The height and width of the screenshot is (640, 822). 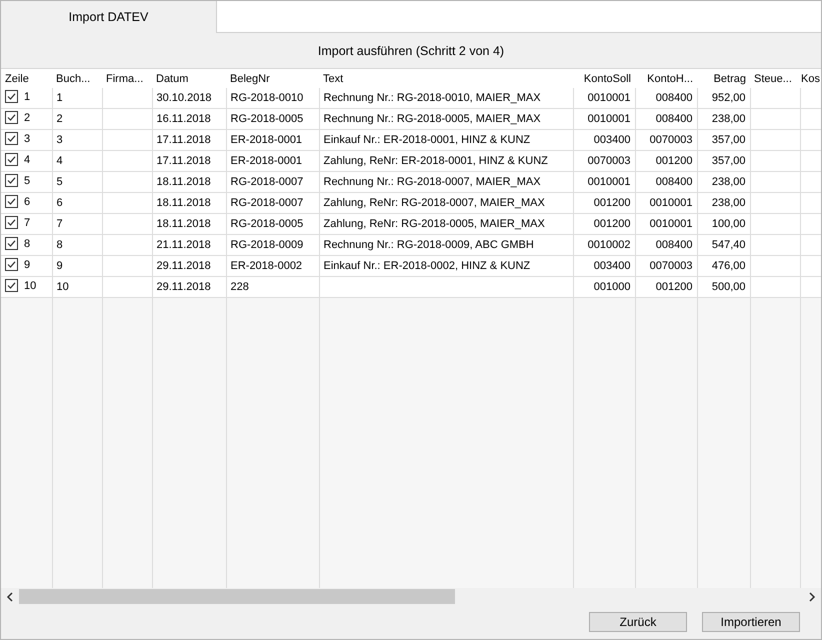 I want to click on table-cell: 547,40, so click(x=729, y=245).